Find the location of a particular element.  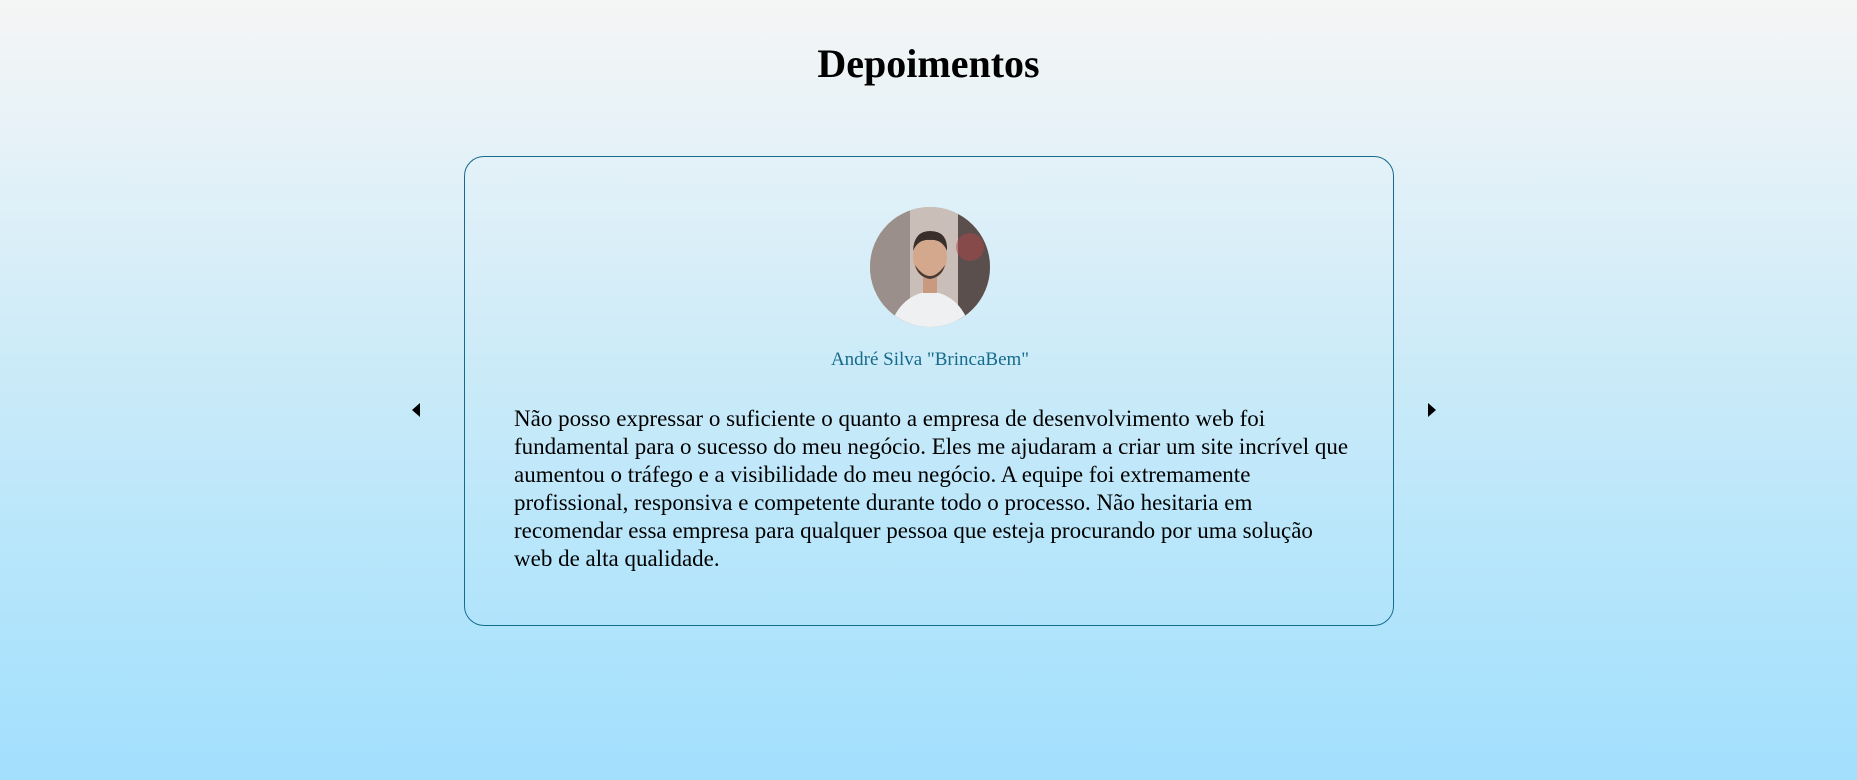

avatar is located at coordinates (930, 267).